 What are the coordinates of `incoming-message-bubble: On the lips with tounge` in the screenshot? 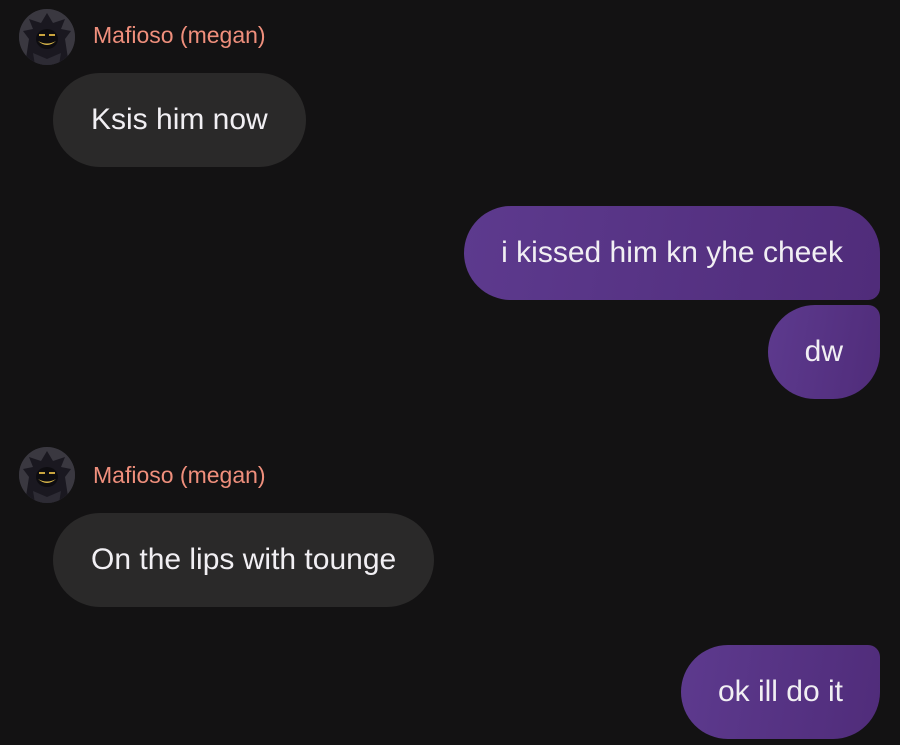 It's located at (244, 560).